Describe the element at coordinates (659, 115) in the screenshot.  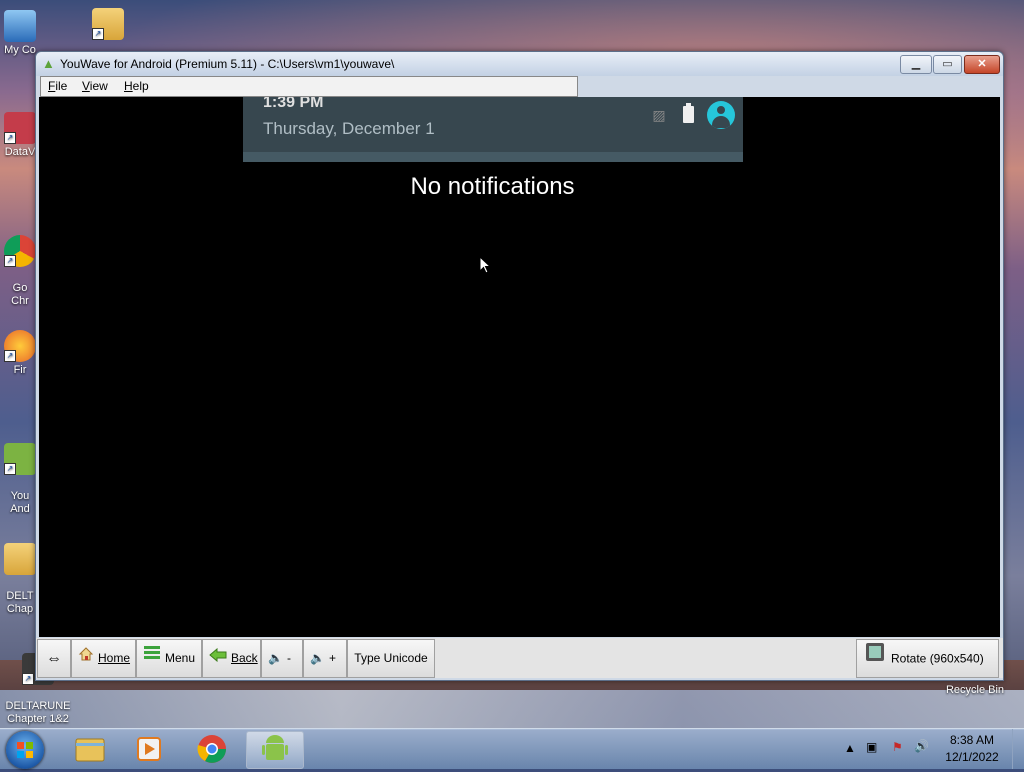
I see `no-sim-icon: ▨` at that location.